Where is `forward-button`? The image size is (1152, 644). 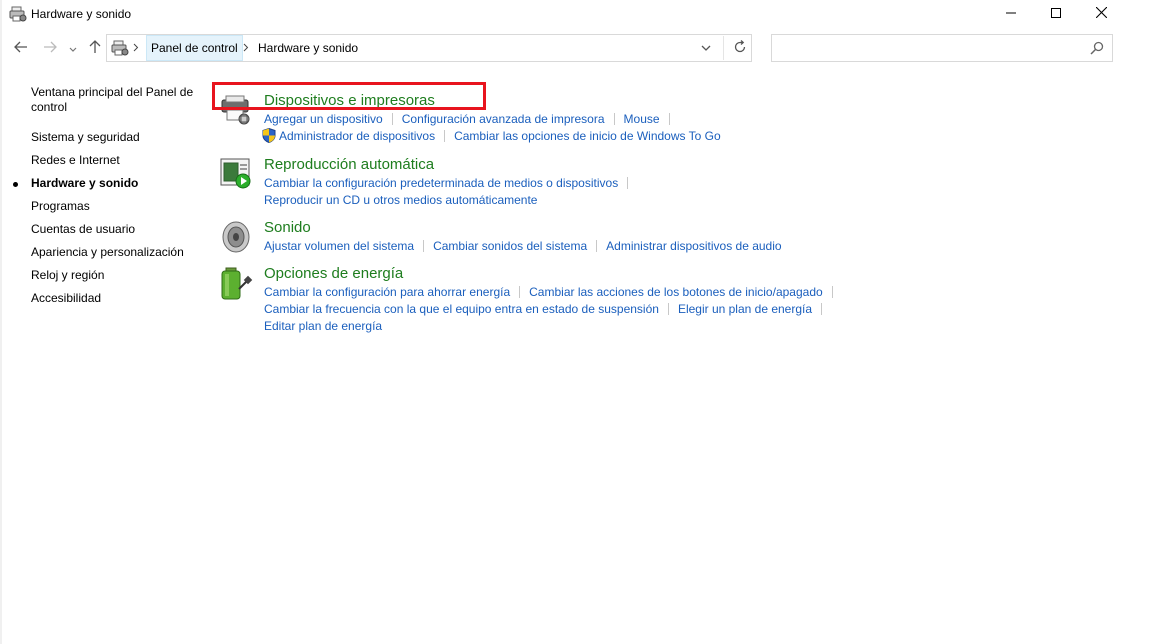 forward-button is located at coordinates (50, 49).